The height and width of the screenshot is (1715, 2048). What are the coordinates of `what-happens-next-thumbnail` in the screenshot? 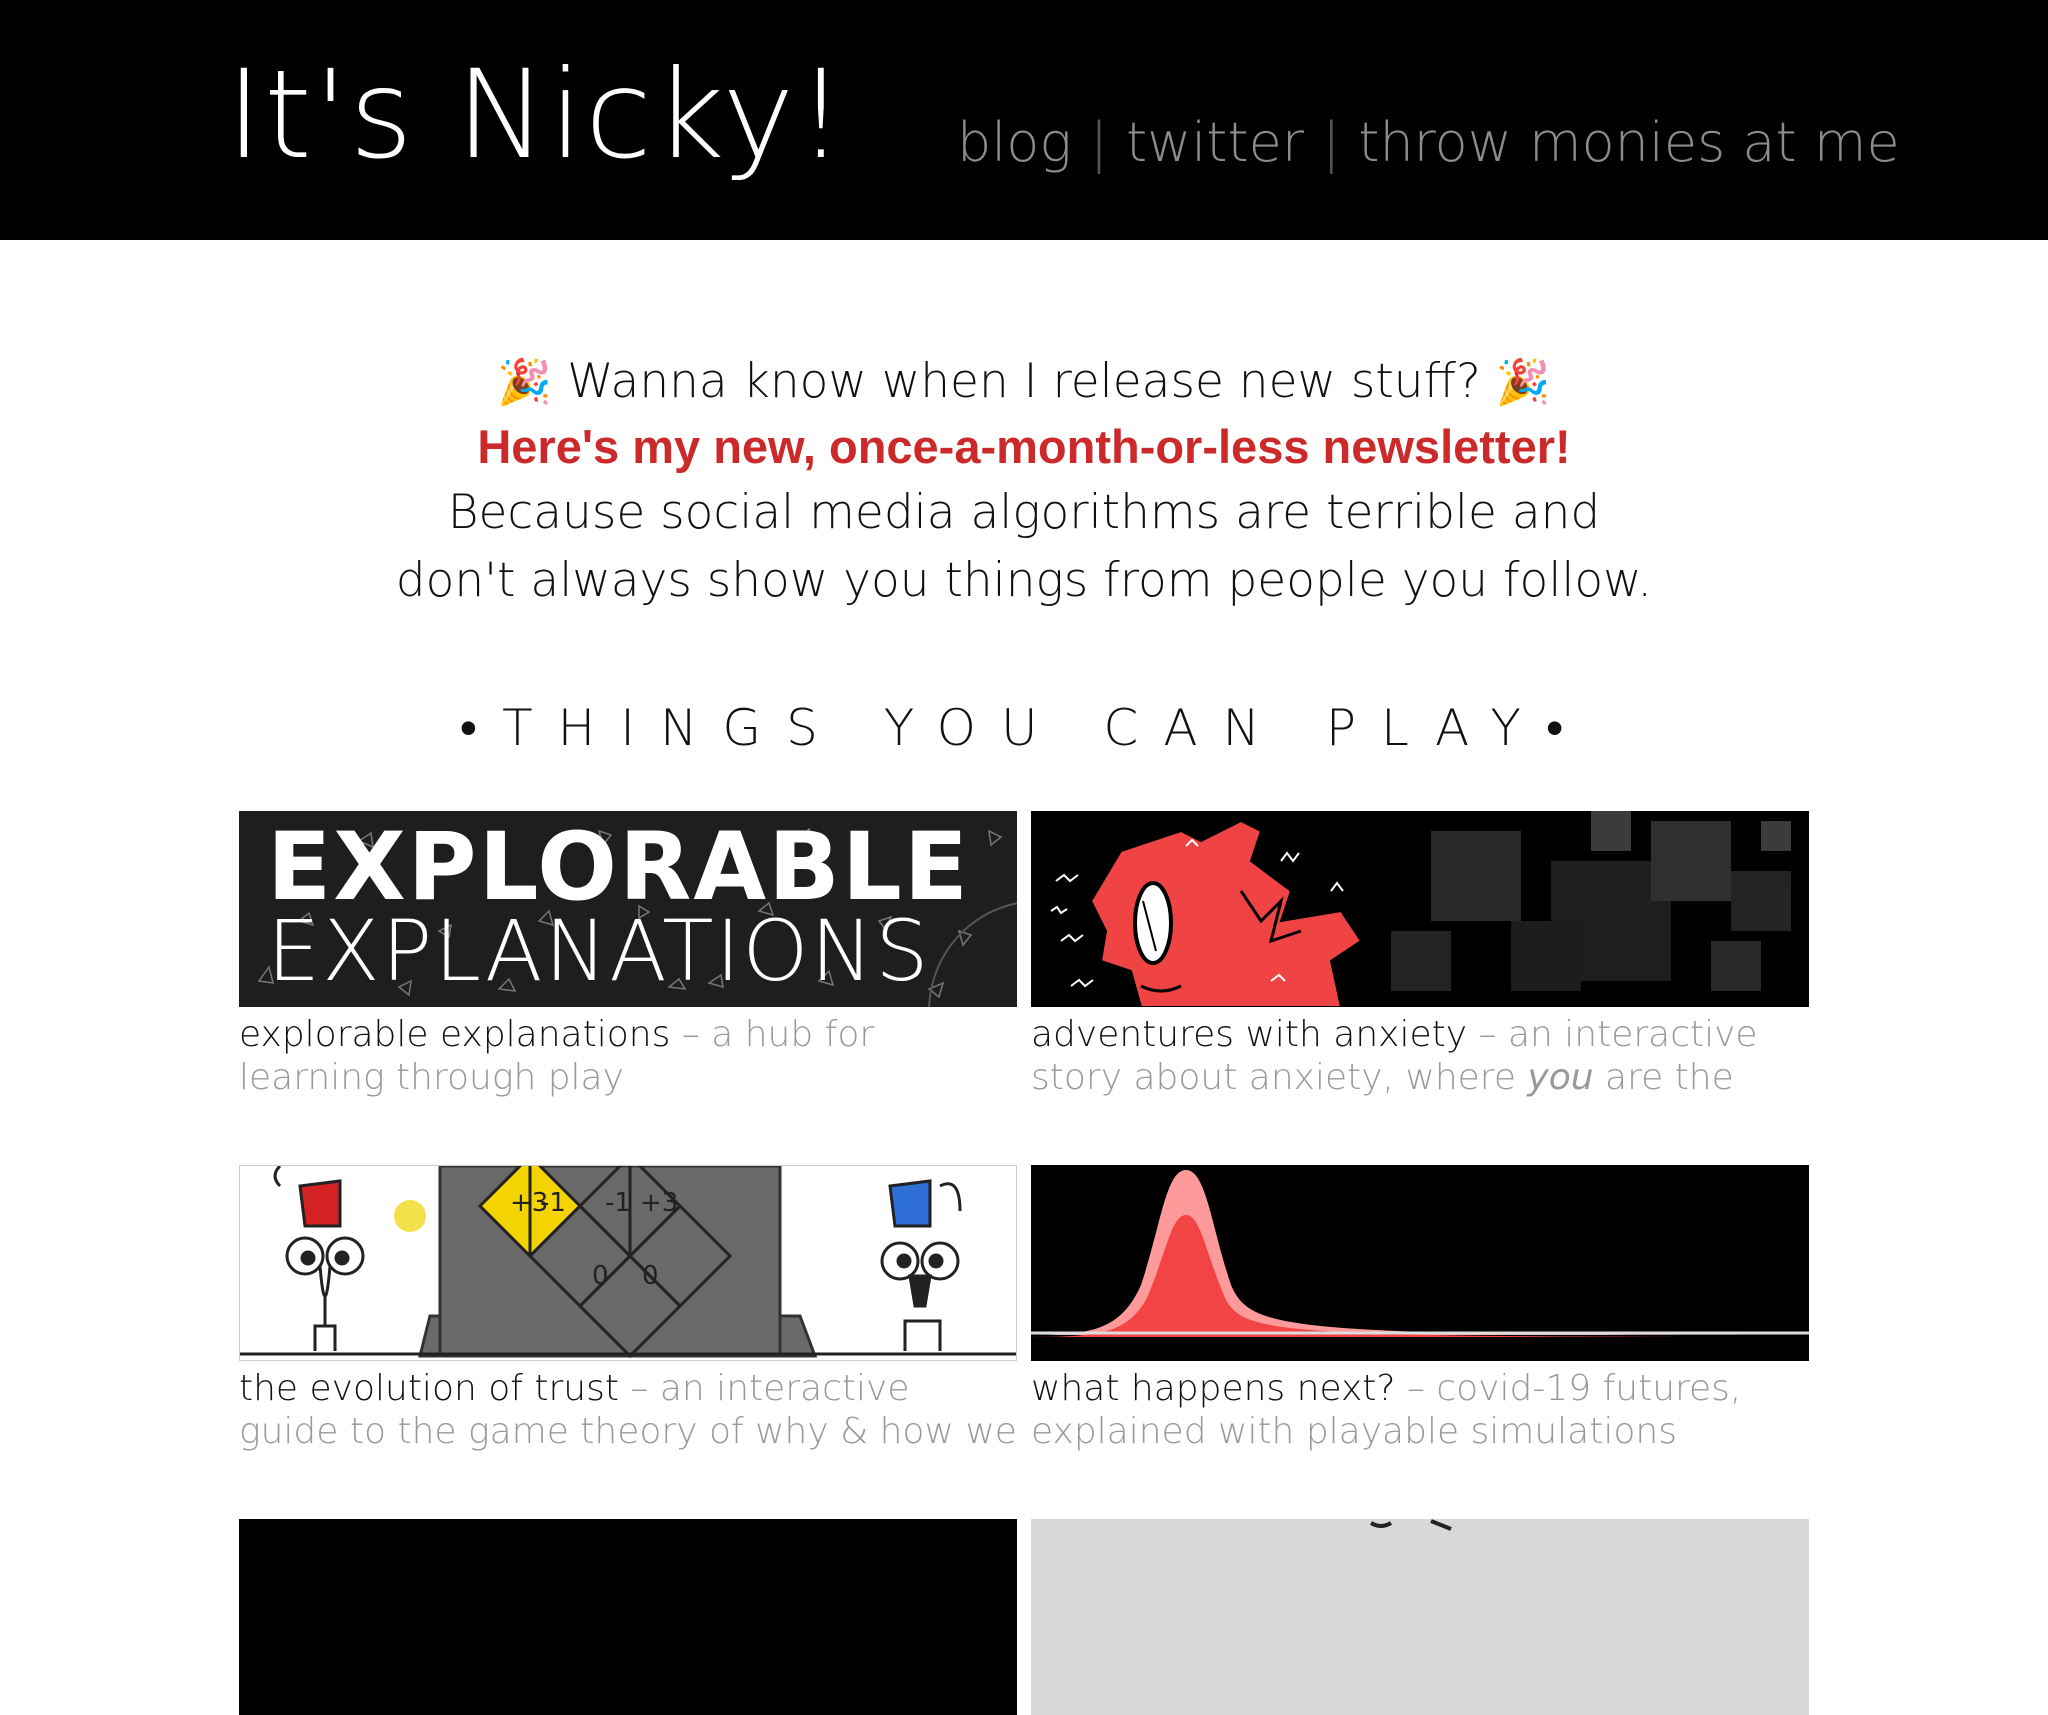 It's located at (1420, 1263).